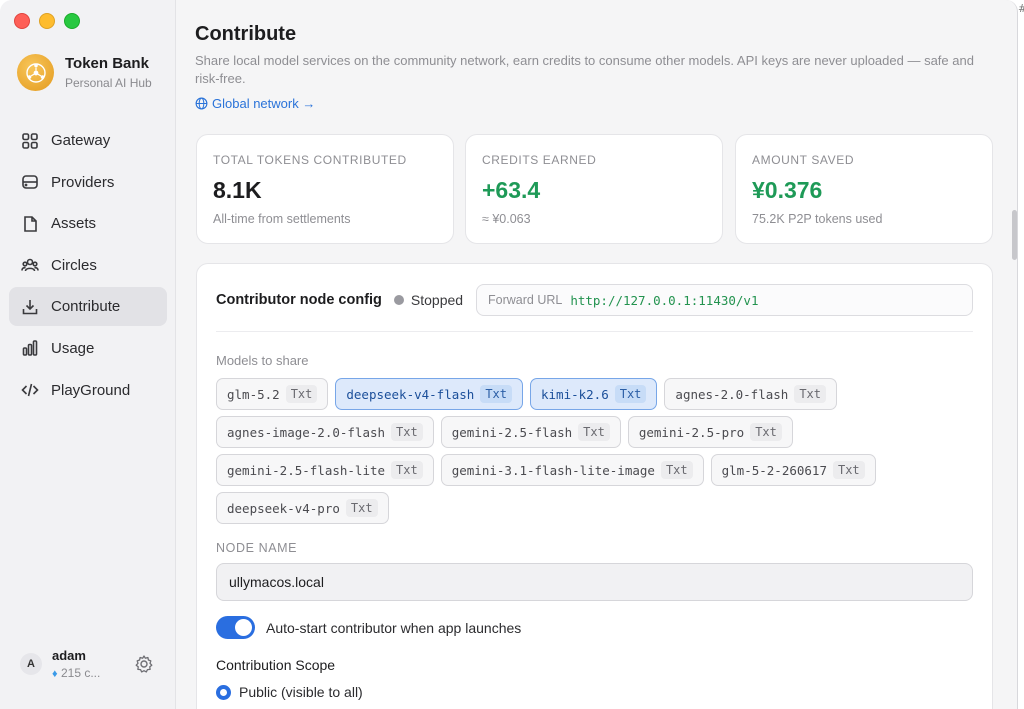  What do you see at coordinates (30, 307) in the screenshot?
I see `download-icon` at bounding box center [30, 307].